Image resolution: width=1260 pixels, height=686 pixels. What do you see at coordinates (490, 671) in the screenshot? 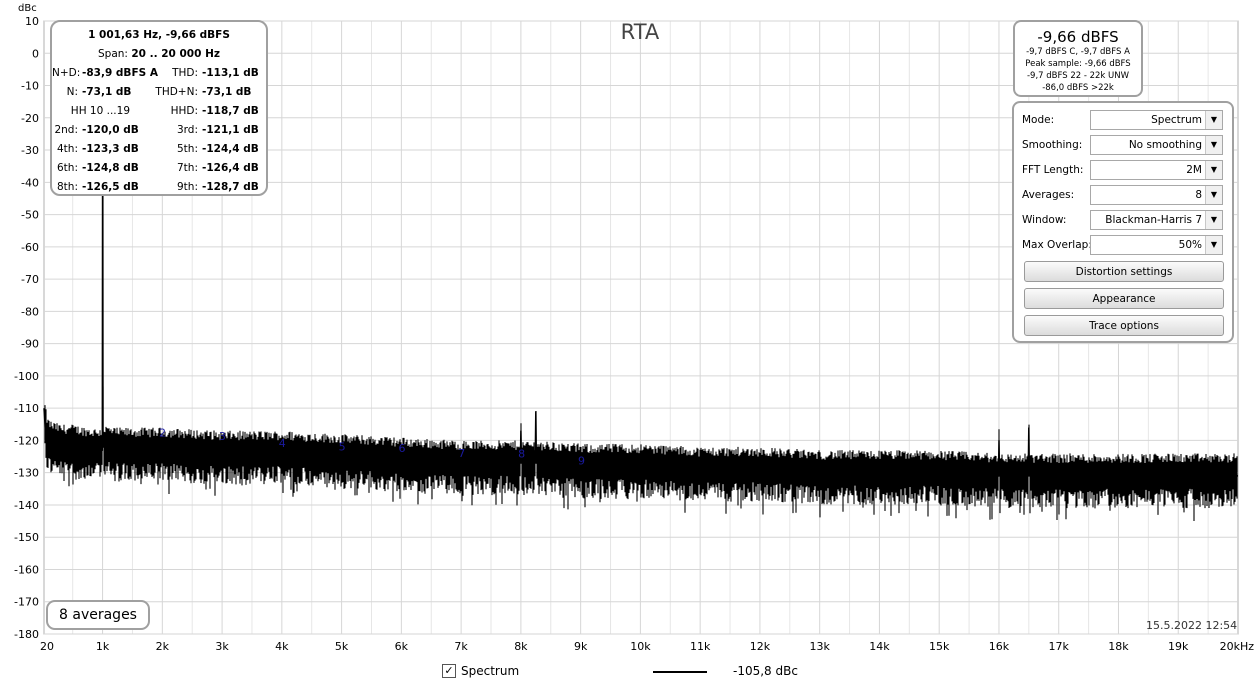
I see `legend-trace-name: Spectrum` at bounding box center [490, 671].